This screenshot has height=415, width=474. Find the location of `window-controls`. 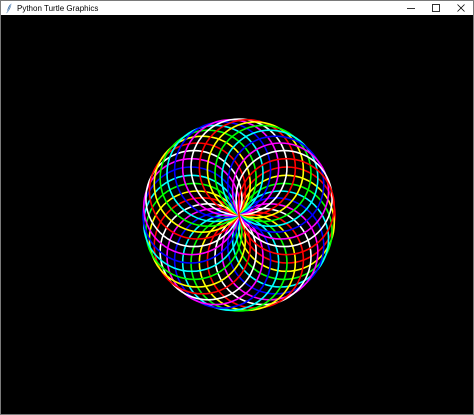

window-controls is located at coordinates (435, 8).